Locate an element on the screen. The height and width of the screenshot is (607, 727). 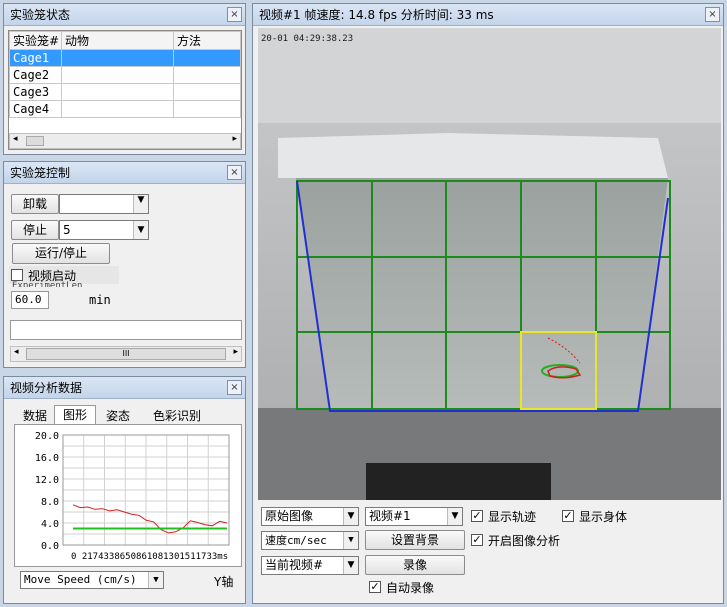
scroll-thumb is located at coordinates (35, 141).